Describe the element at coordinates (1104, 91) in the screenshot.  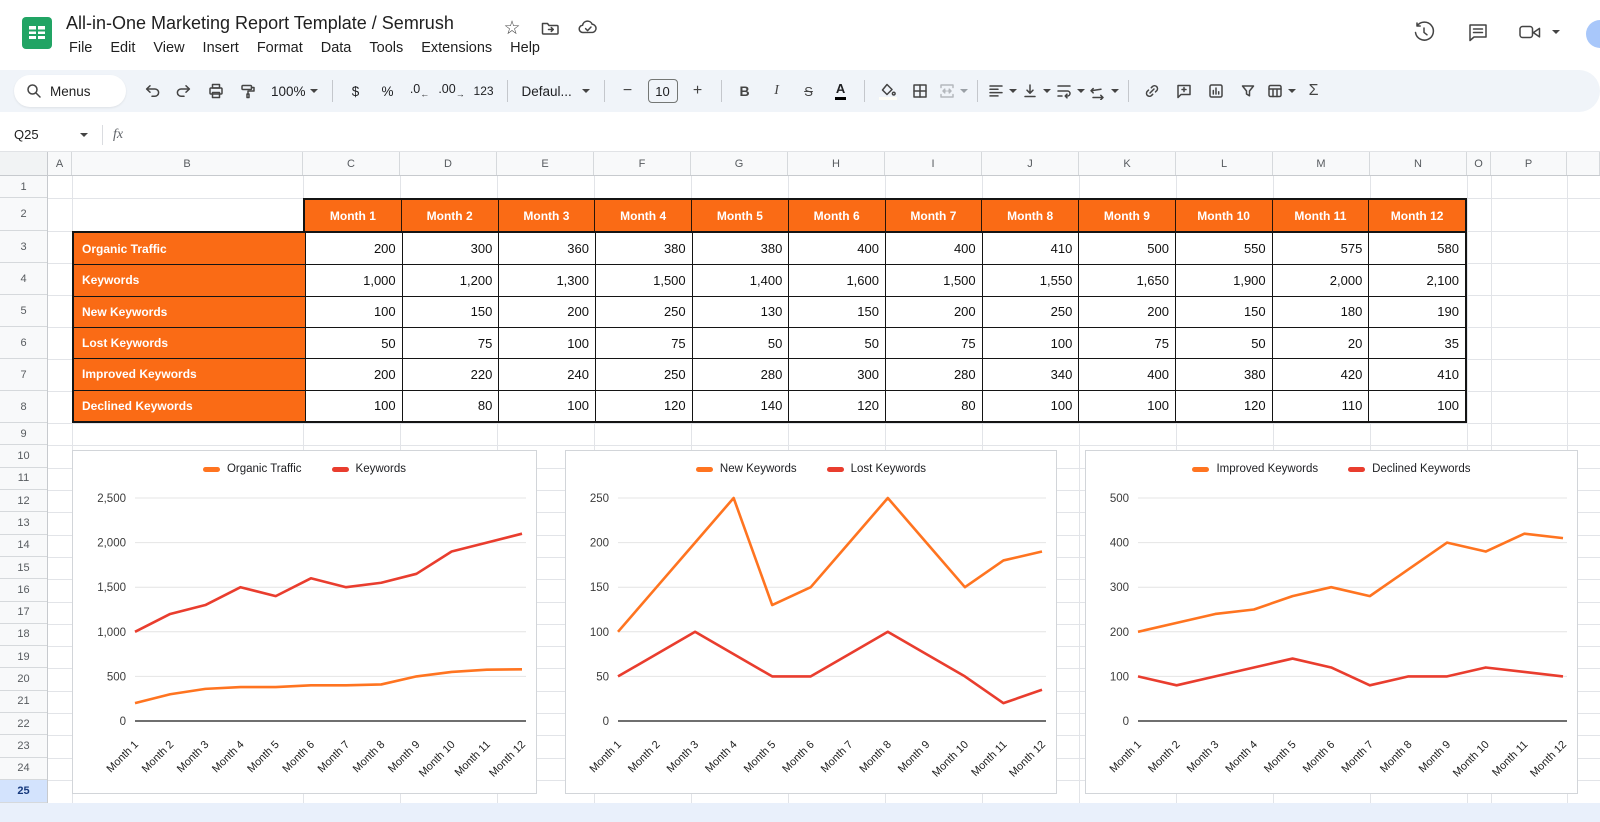
I see `text-rotation-button` at that location.